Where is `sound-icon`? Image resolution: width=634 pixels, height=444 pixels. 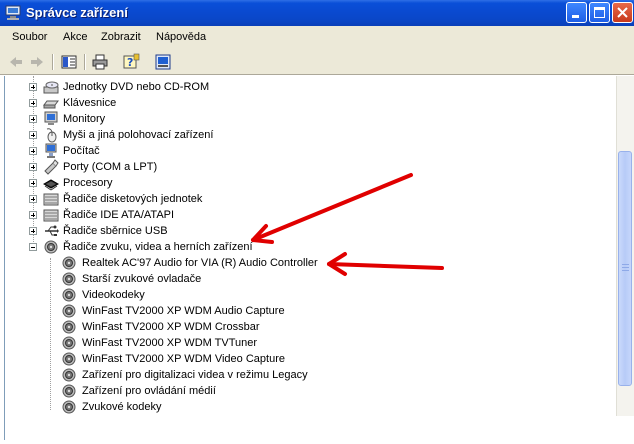
sound-icon is located at coordinates (51, 247).